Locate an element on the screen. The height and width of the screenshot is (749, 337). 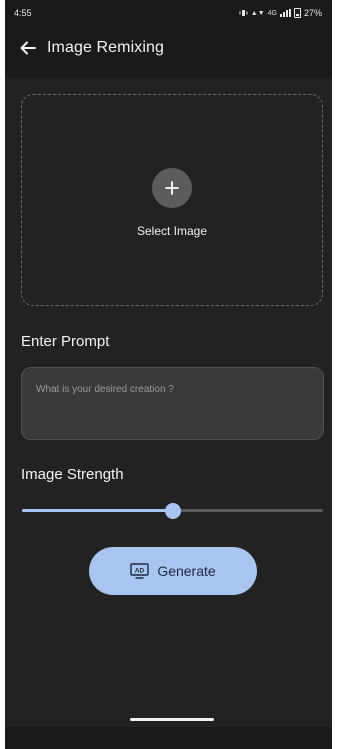
generate-label: Generate is located at coordinates (186, 571).